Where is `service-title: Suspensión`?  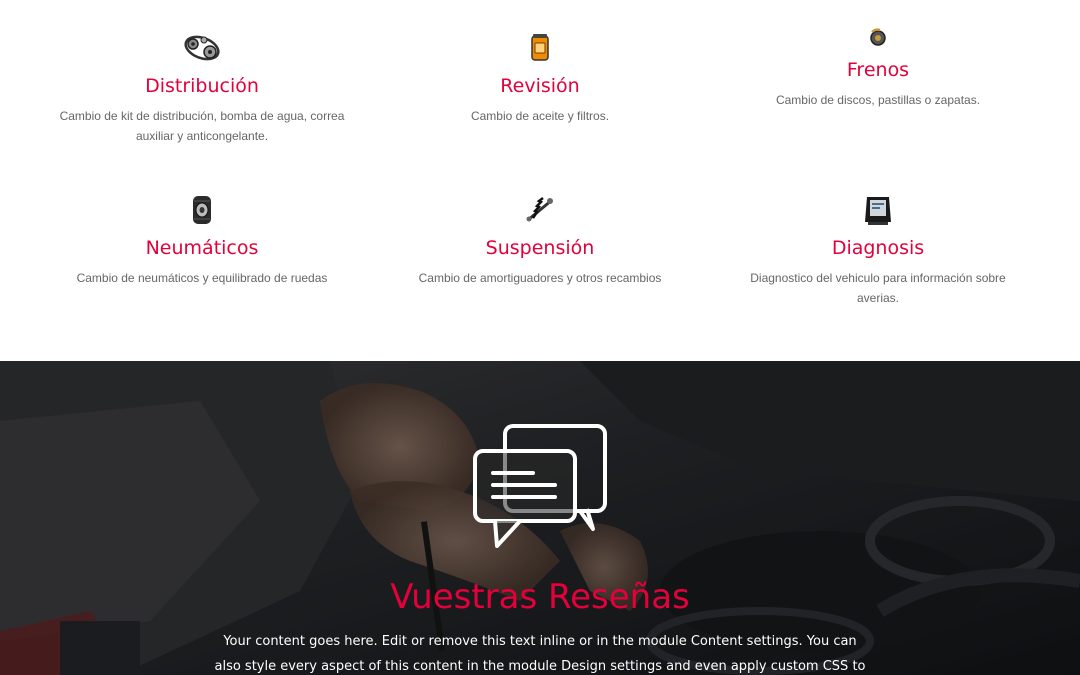
service-title: Suspensión is located at coordinates (540, 248).